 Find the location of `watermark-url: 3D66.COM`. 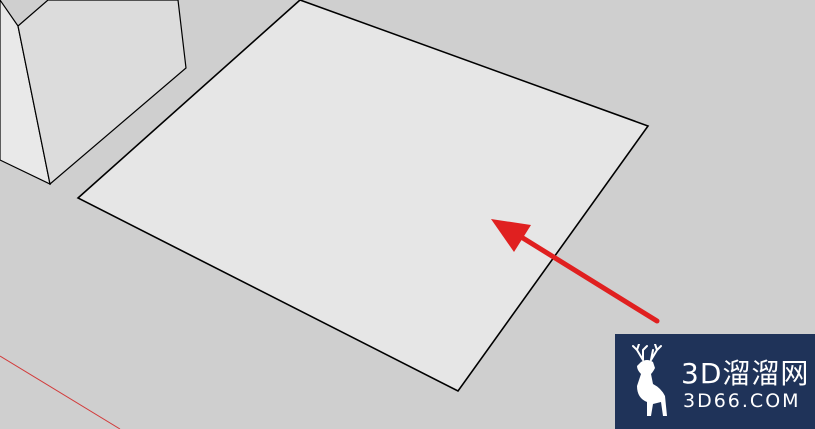

watermark-url: 3D66.COM is located at coordinates (742, 401).